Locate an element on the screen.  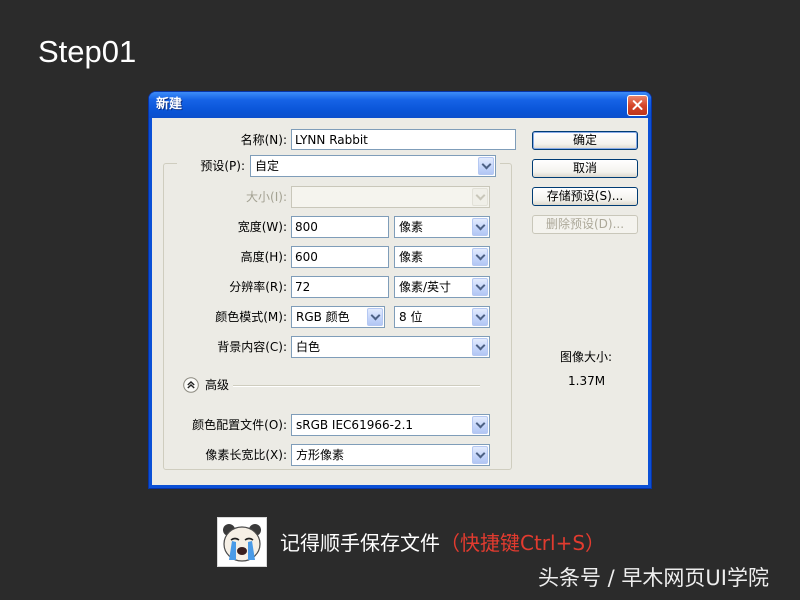
height-input is located at coordinates (340, 257).